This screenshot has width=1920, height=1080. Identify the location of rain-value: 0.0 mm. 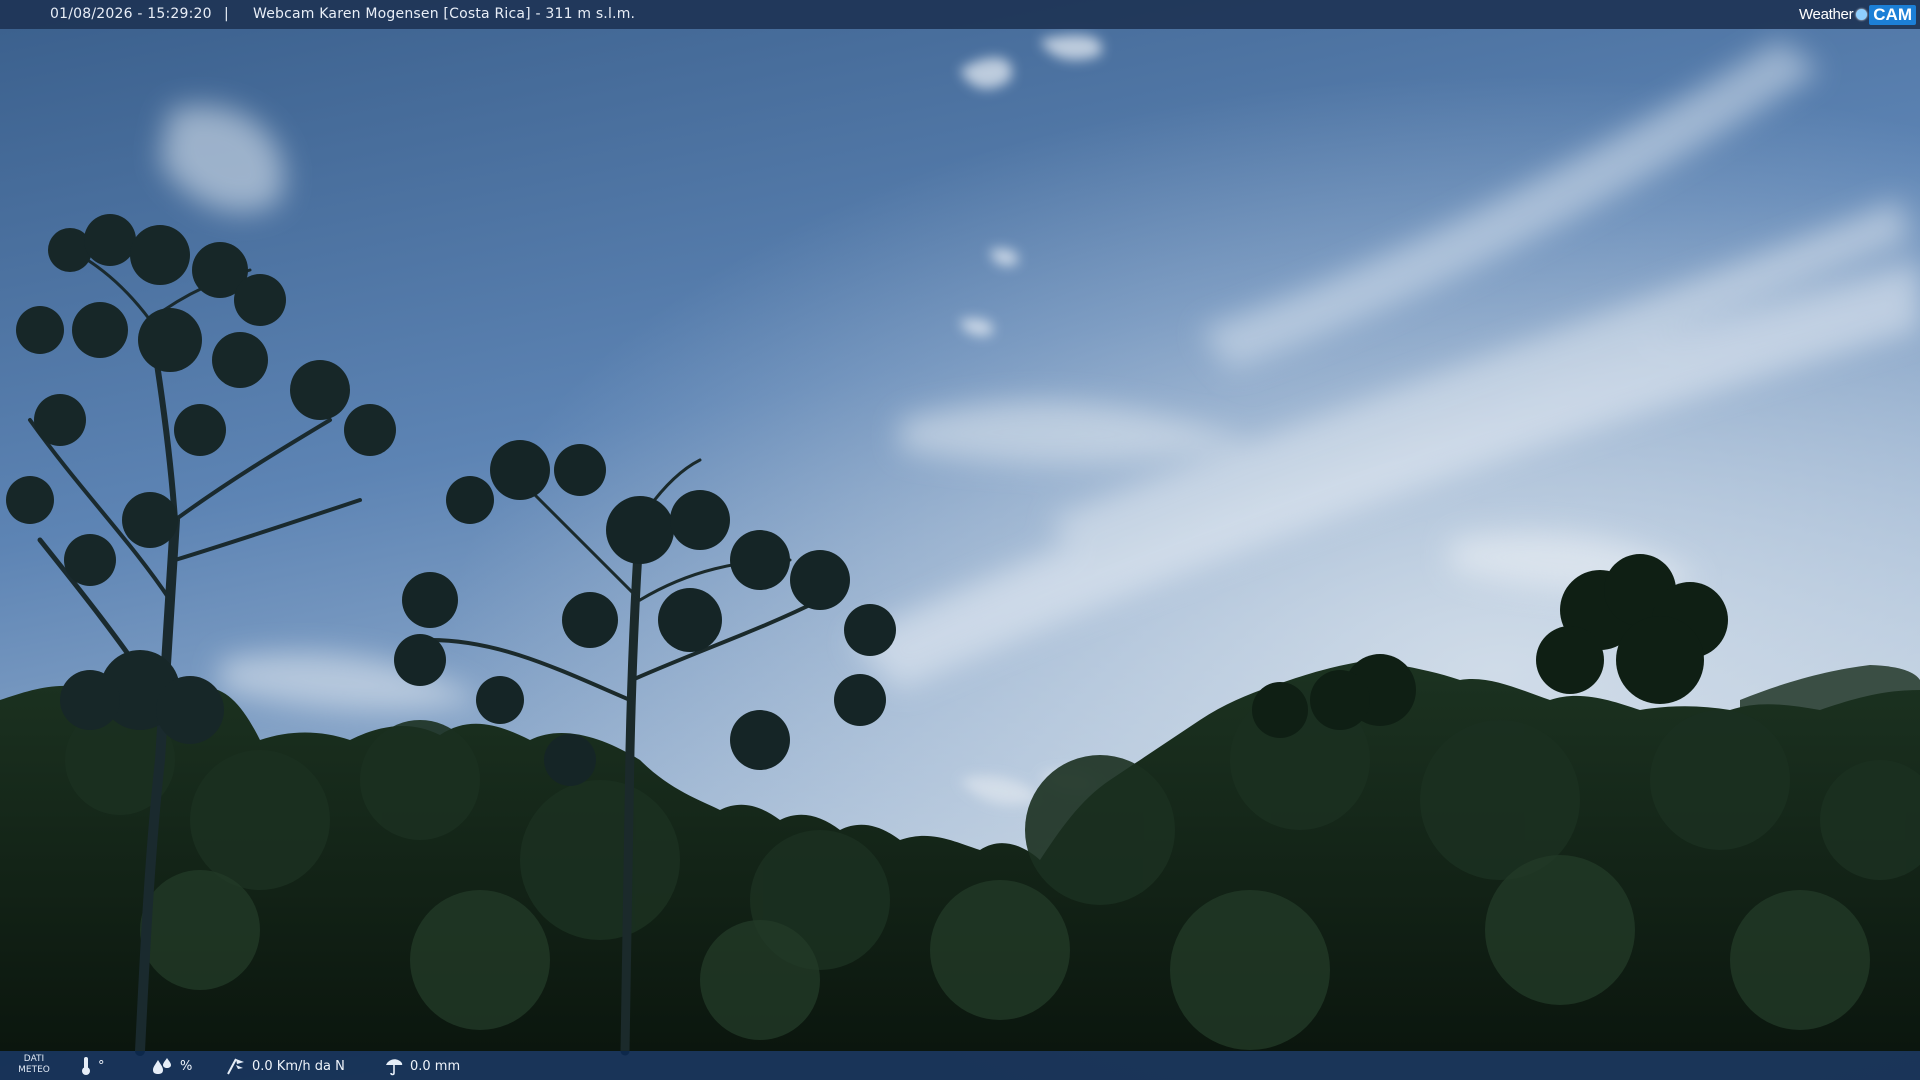
(435, 1066).